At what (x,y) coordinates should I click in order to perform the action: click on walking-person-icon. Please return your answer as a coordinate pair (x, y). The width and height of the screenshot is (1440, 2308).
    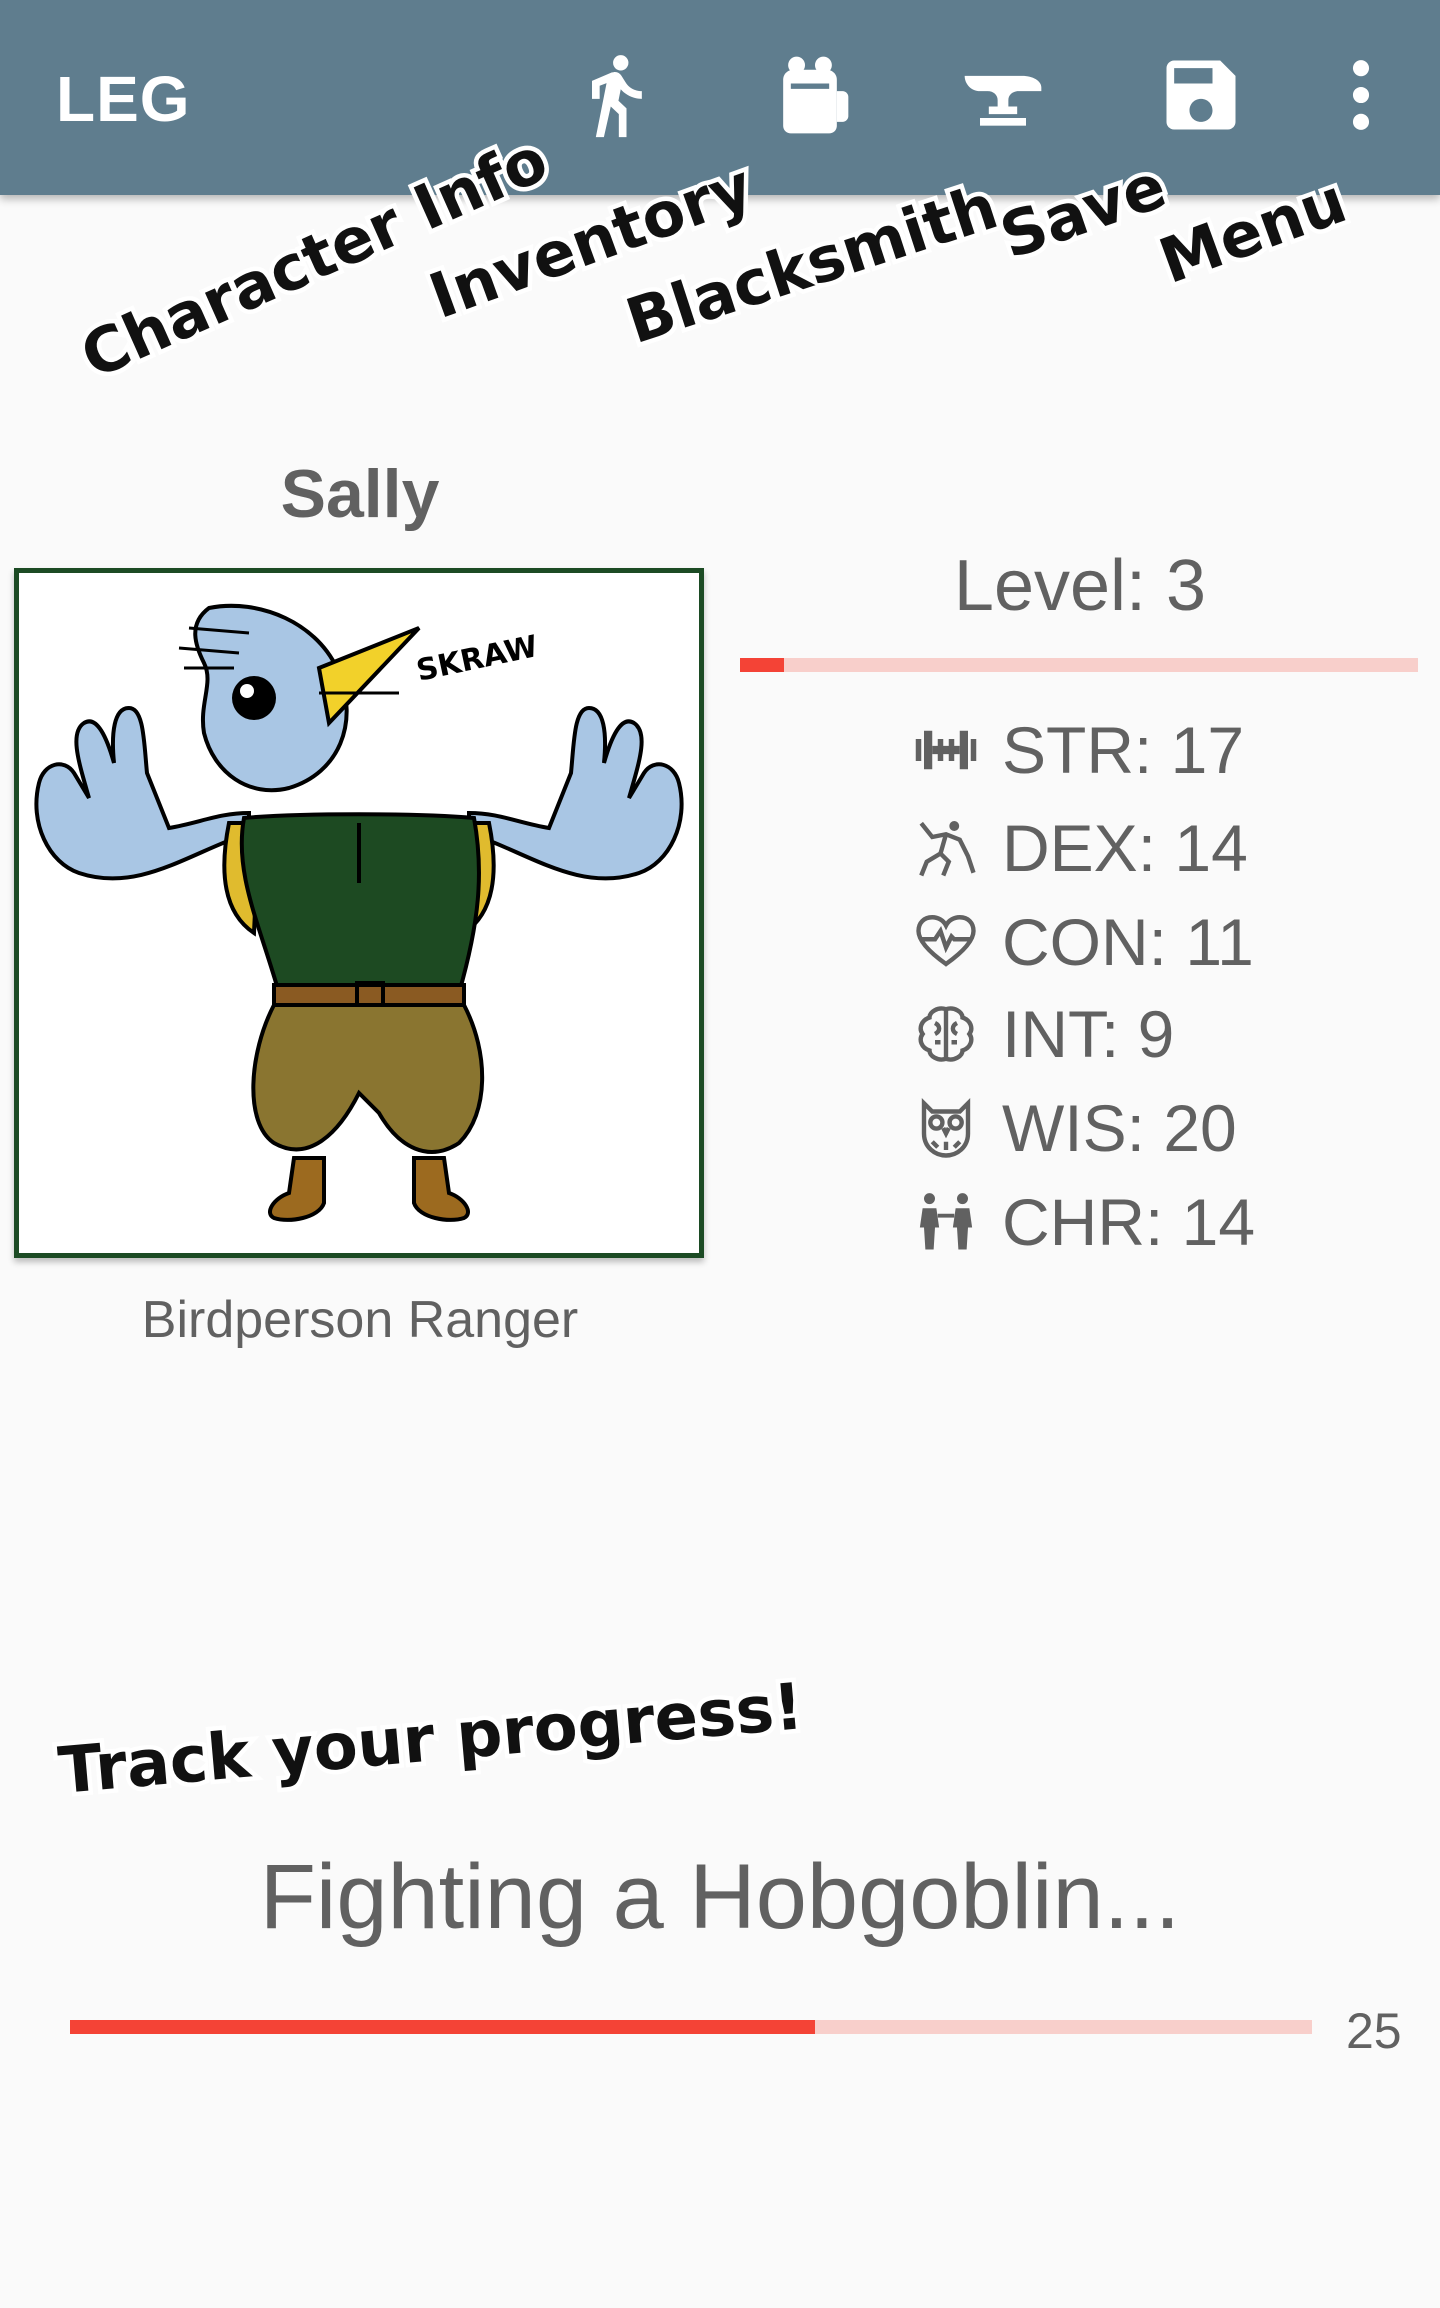
    Looking at the image, I should click on (617, 96).